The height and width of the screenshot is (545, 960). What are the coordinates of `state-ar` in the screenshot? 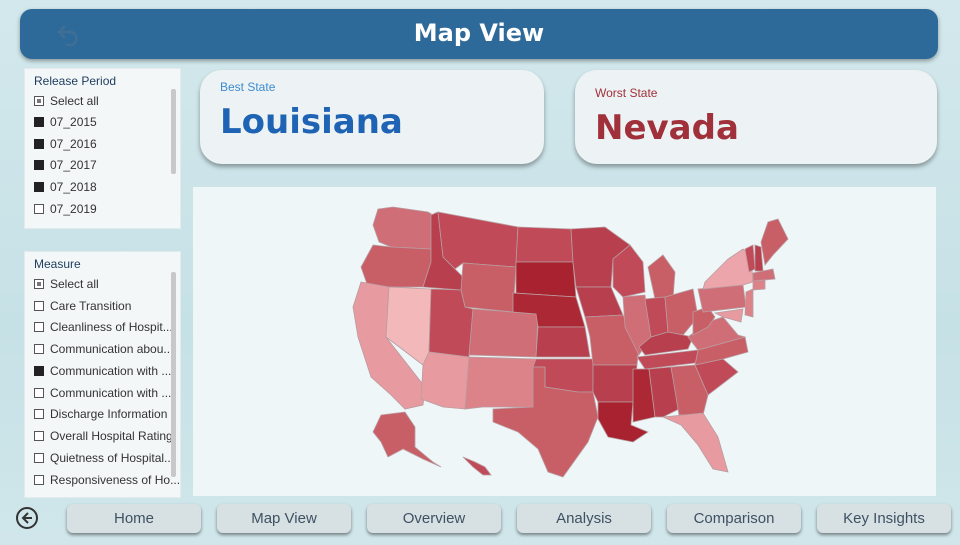 It's located at (615, 383).